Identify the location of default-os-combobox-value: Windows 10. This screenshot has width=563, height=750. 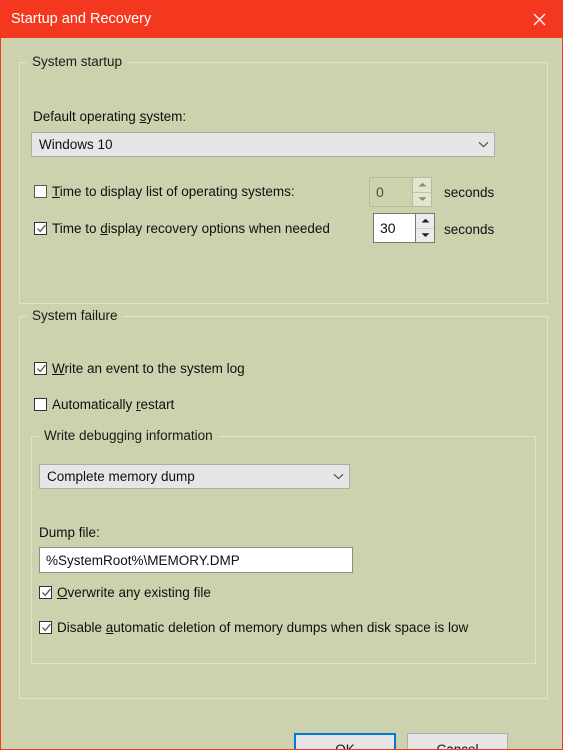
(76, 144).